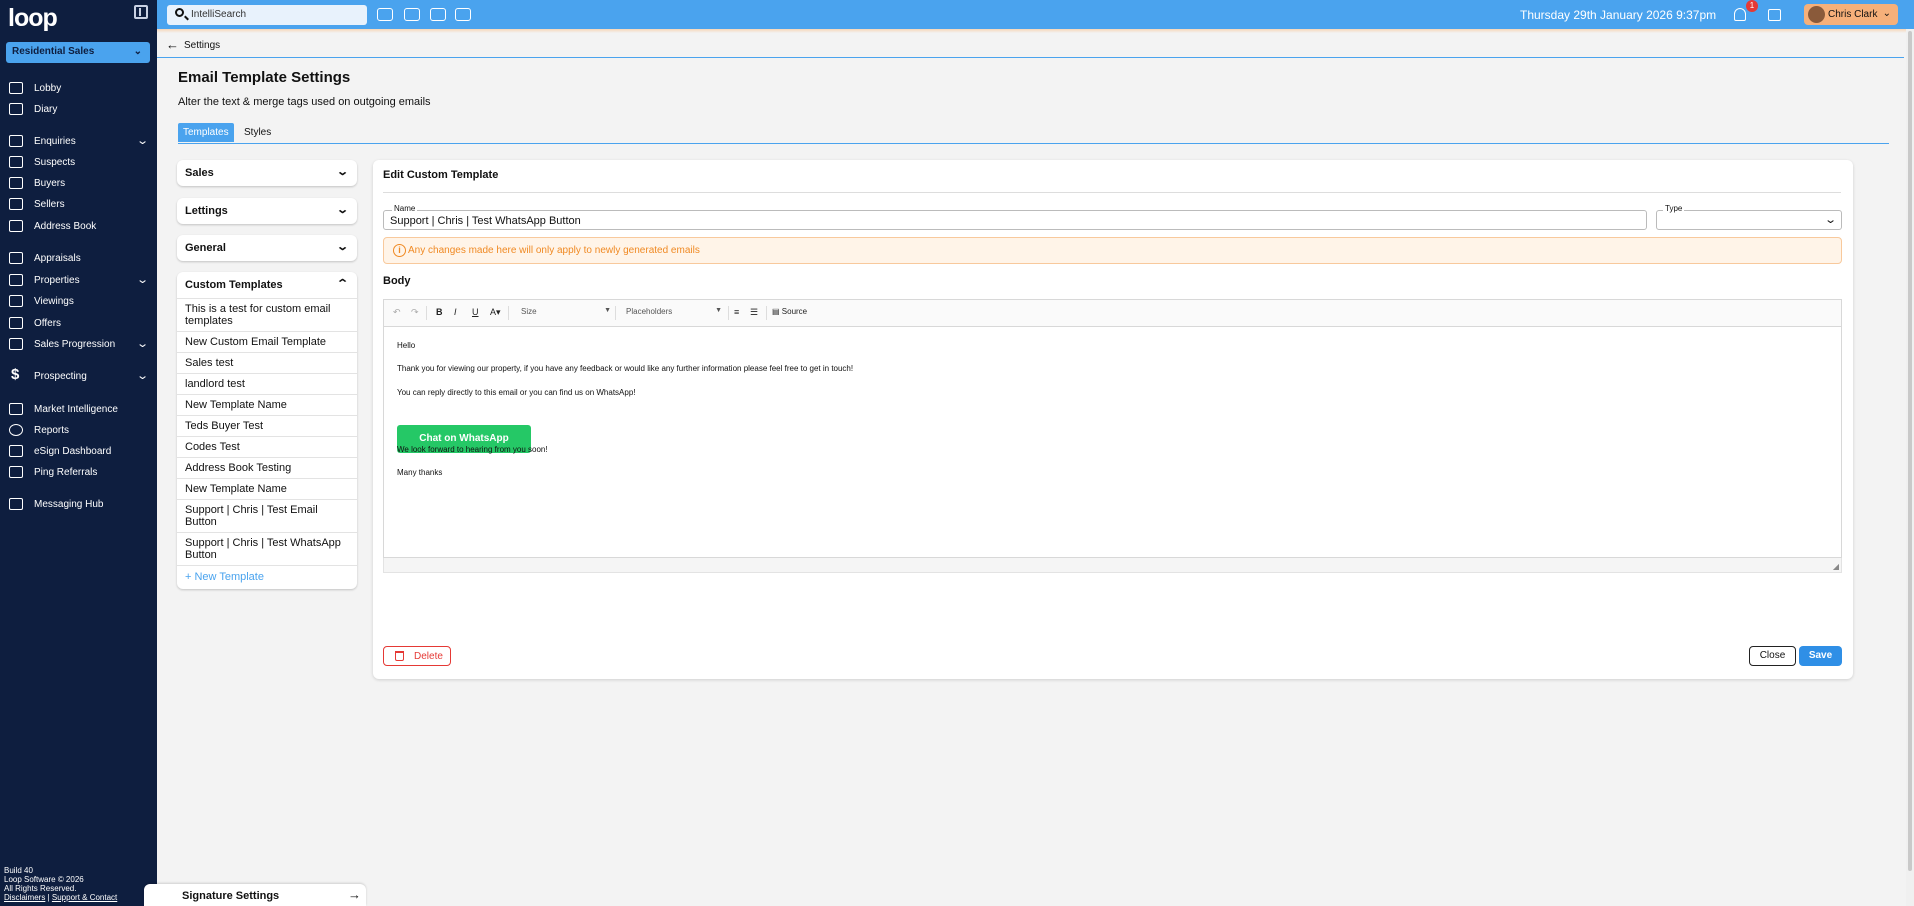  I want to click on tab-templates: Templates, so click(206, 132).